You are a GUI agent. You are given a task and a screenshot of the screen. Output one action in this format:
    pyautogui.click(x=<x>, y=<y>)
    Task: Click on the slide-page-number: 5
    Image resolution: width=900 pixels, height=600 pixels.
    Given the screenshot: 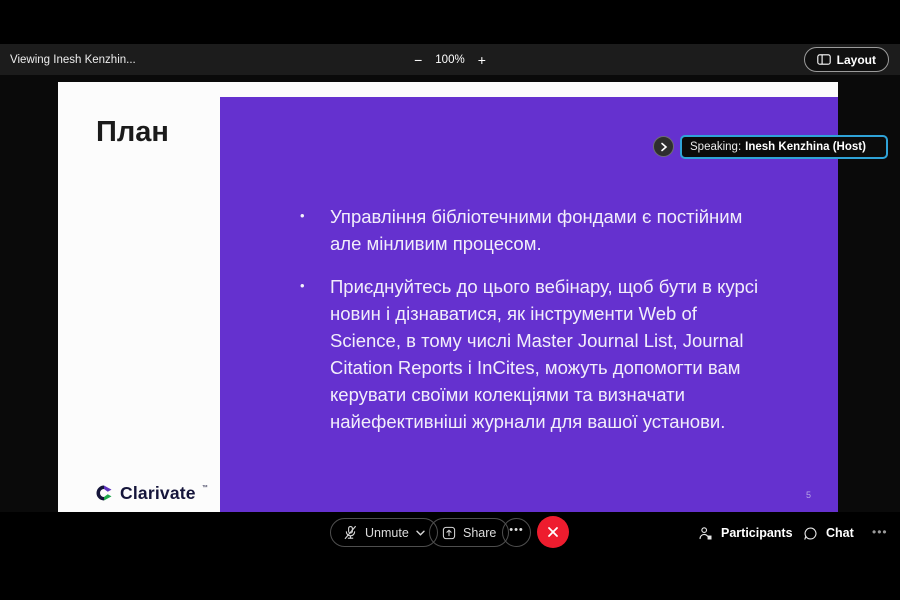 What is the action you would take?
    pyautogui.click(x=808, y=495)
    